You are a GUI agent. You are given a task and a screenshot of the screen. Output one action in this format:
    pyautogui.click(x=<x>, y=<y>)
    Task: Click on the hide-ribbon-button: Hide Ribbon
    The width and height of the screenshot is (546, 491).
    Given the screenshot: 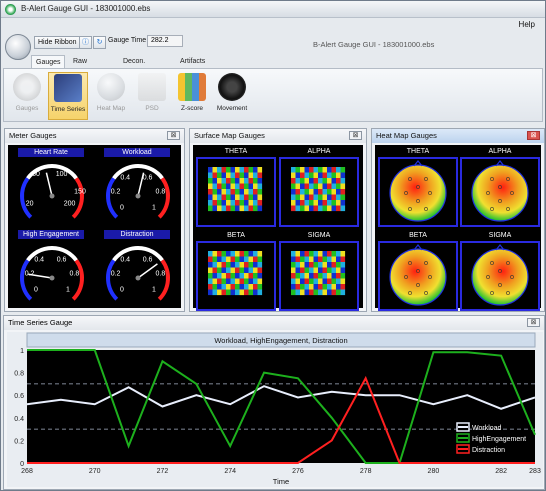 What is the action you would take?
    pyautogui.click(x=57, y=42)
    